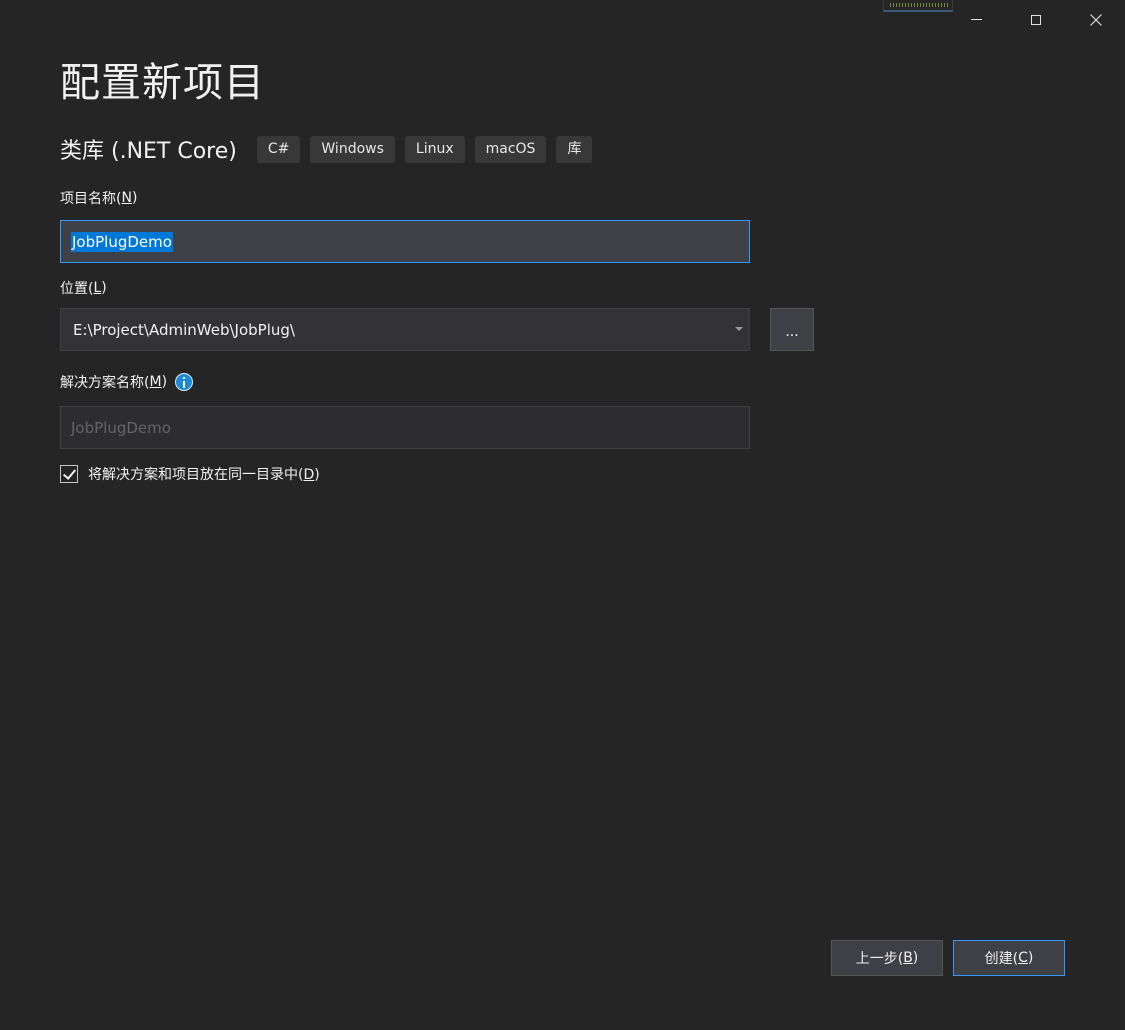  I want to click on create-button-label: 创建(, so click(1001, 959).